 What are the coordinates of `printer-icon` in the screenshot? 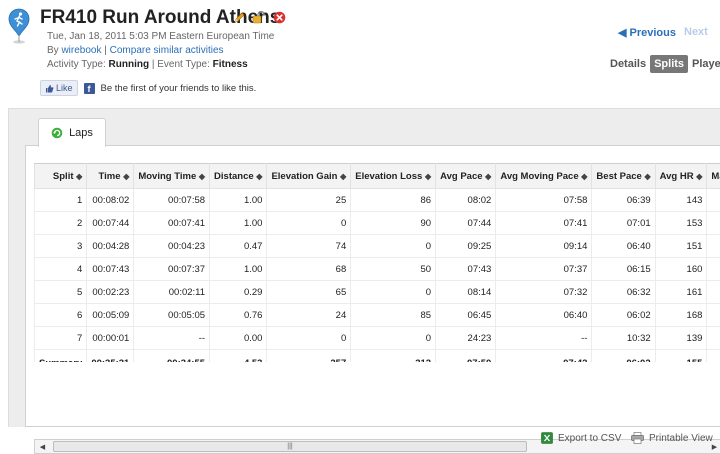 It's located at (637, 438).